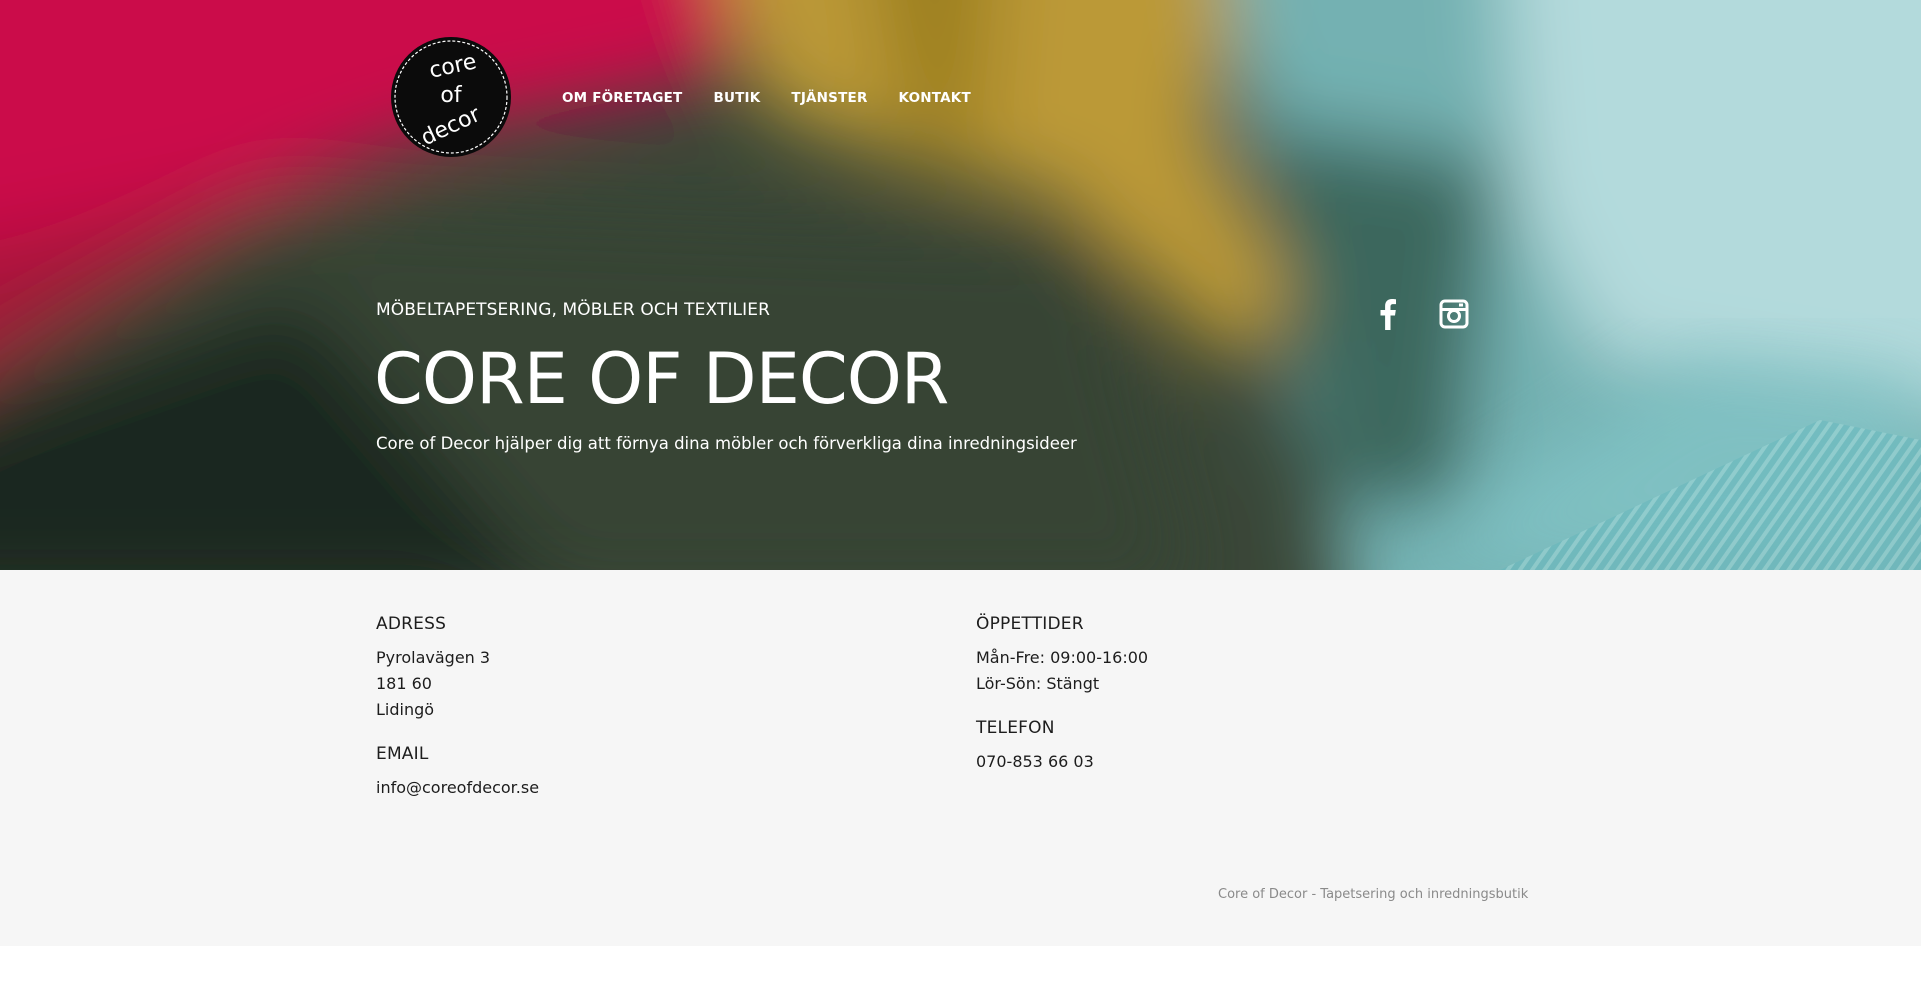 The width and height of the screenshot is (1921, 982). What do you see at coordinates (1030, 624) in the screenshot?
I see `hours-heading: ÖPPETTIDER` at bounding box center [1030, 624].